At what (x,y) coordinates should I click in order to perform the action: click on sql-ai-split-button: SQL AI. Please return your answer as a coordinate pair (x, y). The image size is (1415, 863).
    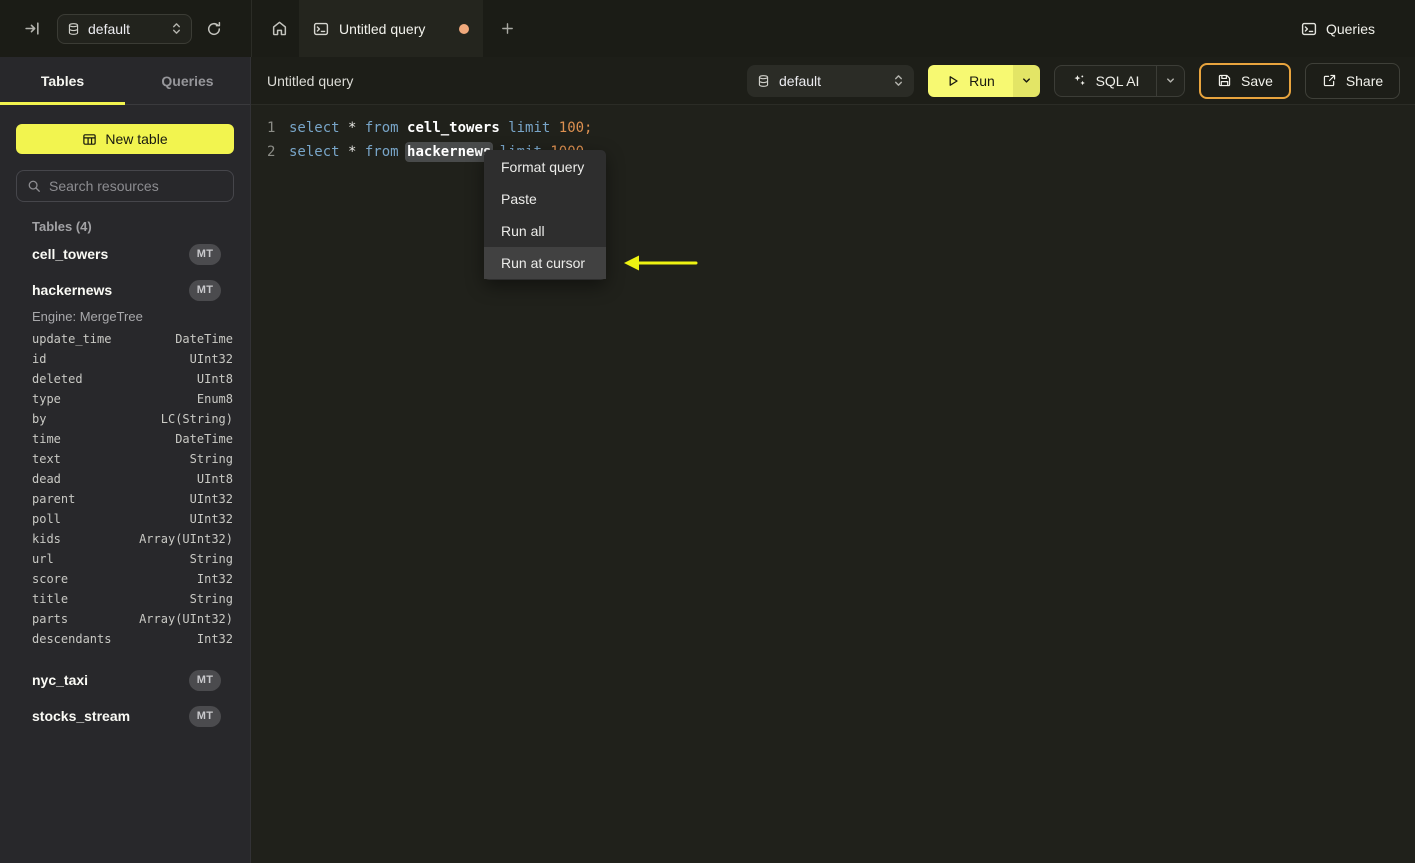
    Looking at the image, I should click on (1119, 80).